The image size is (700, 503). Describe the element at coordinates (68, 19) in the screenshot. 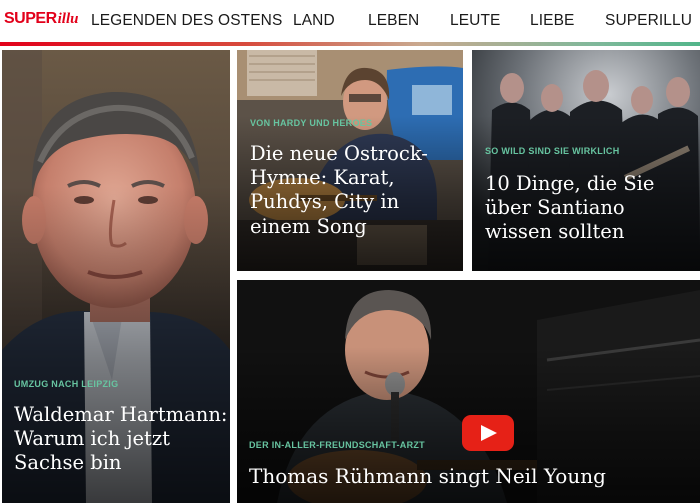

I see `logo-illu-text: illu` at that location.